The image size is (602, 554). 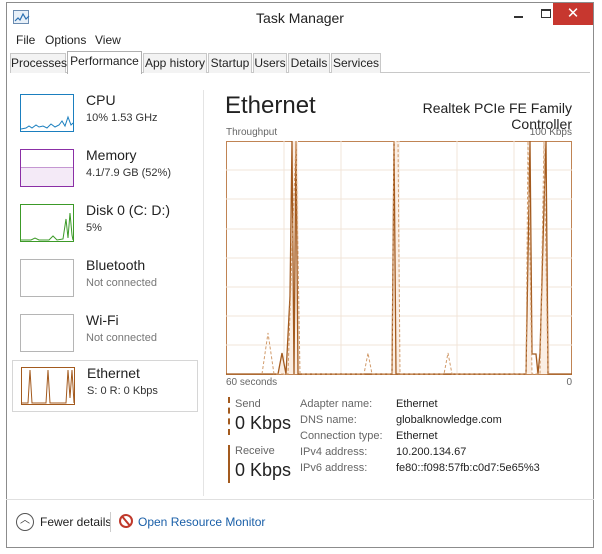 What do you see at coordinates (229, 416) in the screenshot?
I see `send-legend-bar` at bounding box center [229, 416].